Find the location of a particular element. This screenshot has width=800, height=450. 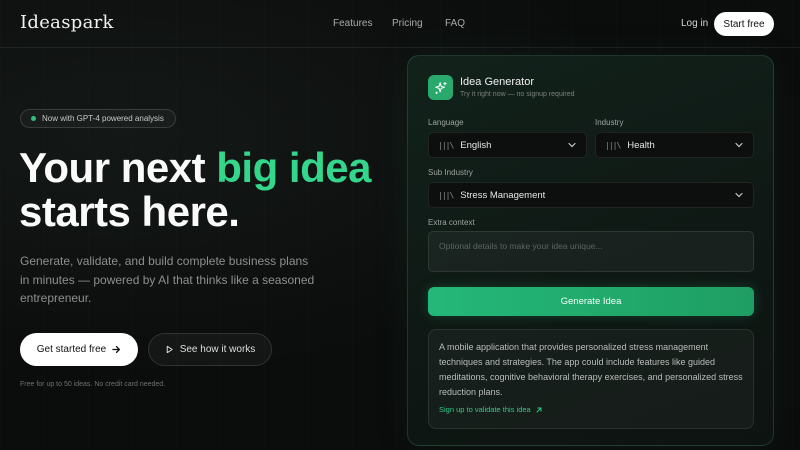

hero-title: Your next big idea starts here. is located at coordinates (209, 190).